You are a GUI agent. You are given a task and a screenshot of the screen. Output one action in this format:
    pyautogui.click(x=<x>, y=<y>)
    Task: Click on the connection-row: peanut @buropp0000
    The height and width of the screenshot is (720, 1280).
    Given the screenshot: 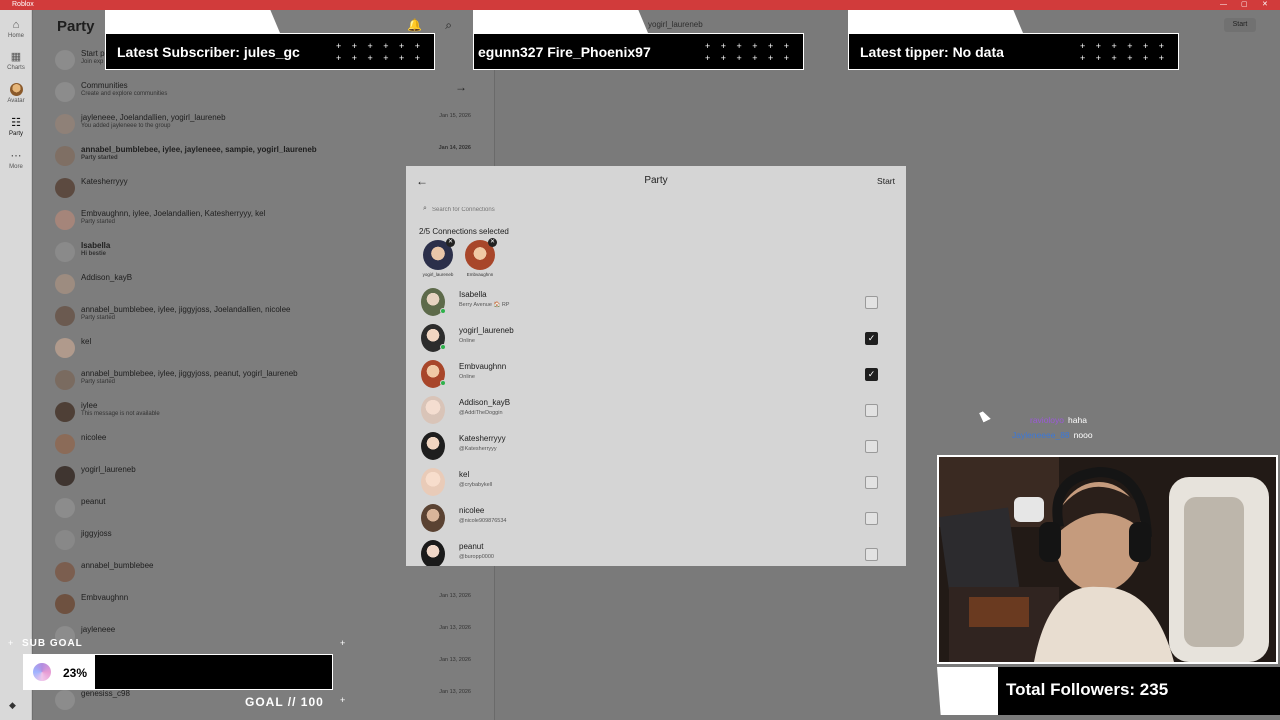 What is the action you would take?
    pyautogui.click(x=656, y=551)
    